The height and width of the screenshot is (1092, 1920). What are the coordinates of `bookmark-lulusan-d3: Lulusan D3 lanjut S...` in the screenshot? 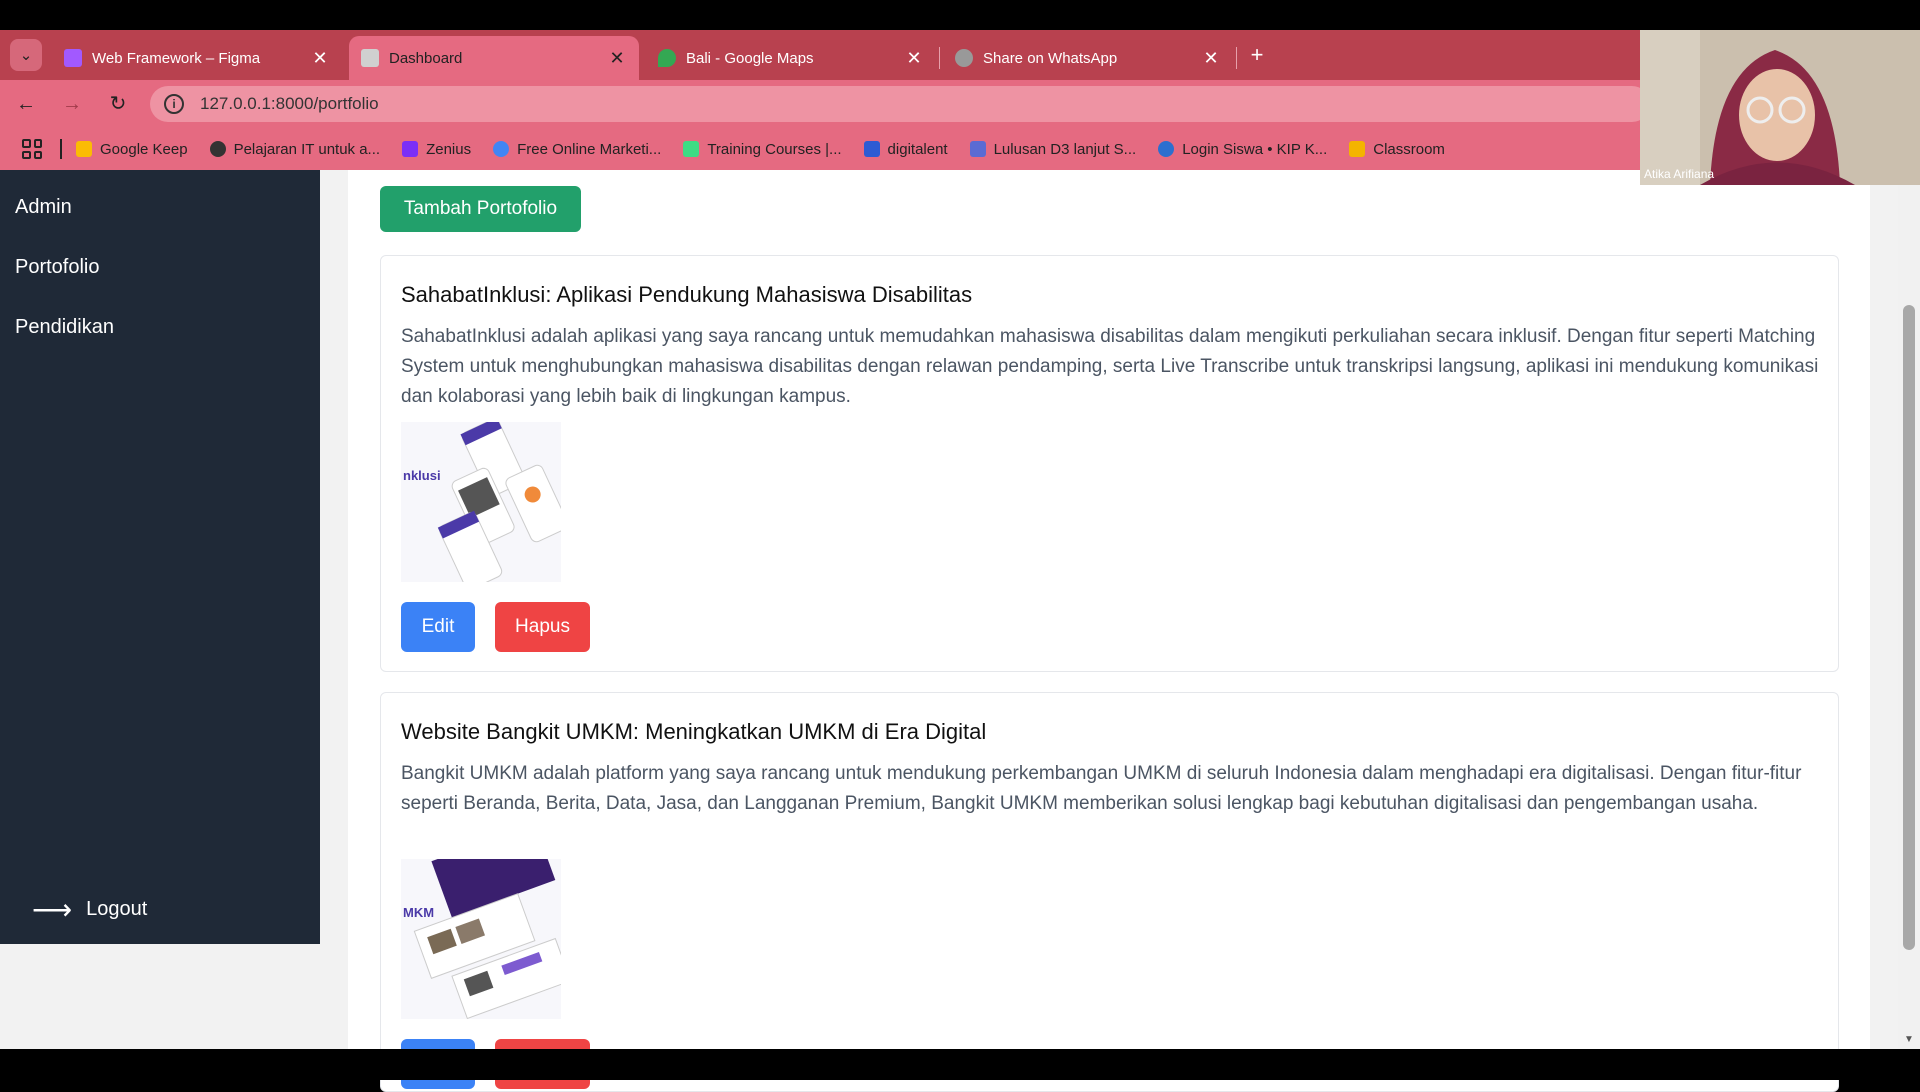 It's located at (1053, 149).